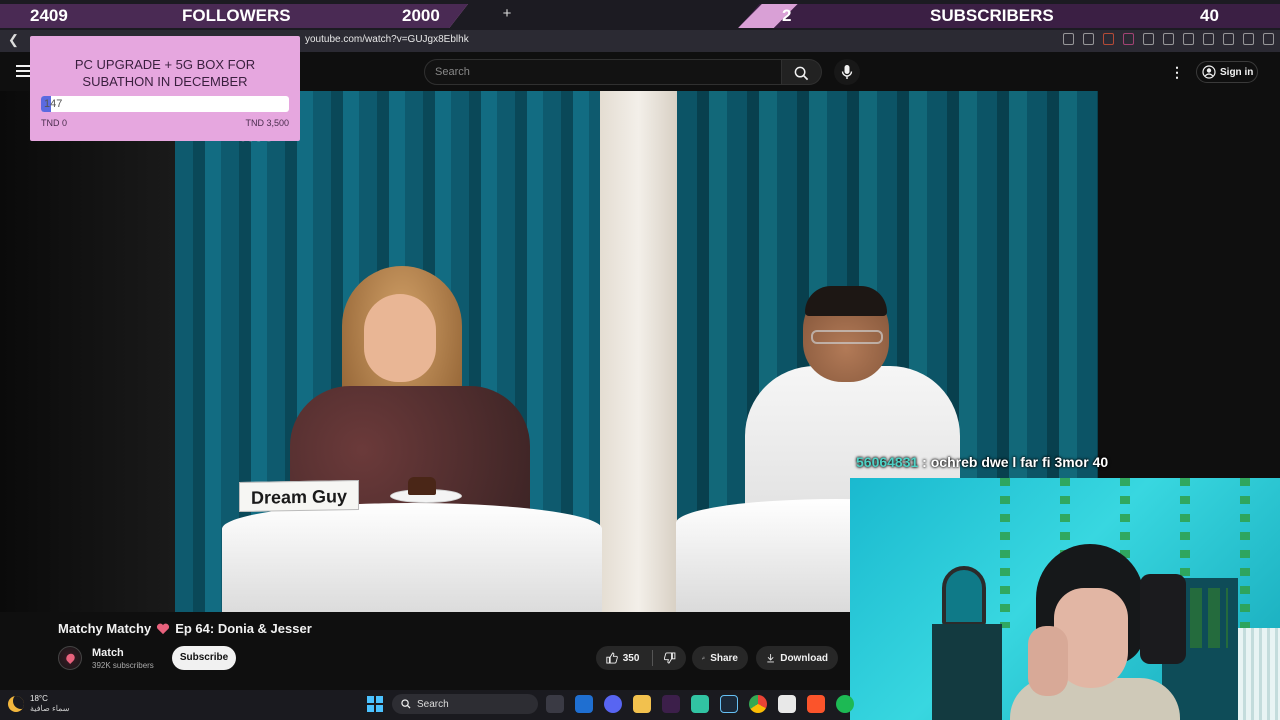 This screenshot has width=1280, height=720. Describe the element at coordinates (631, 658) in the screenshot. I see `like-count: 350` at that location.